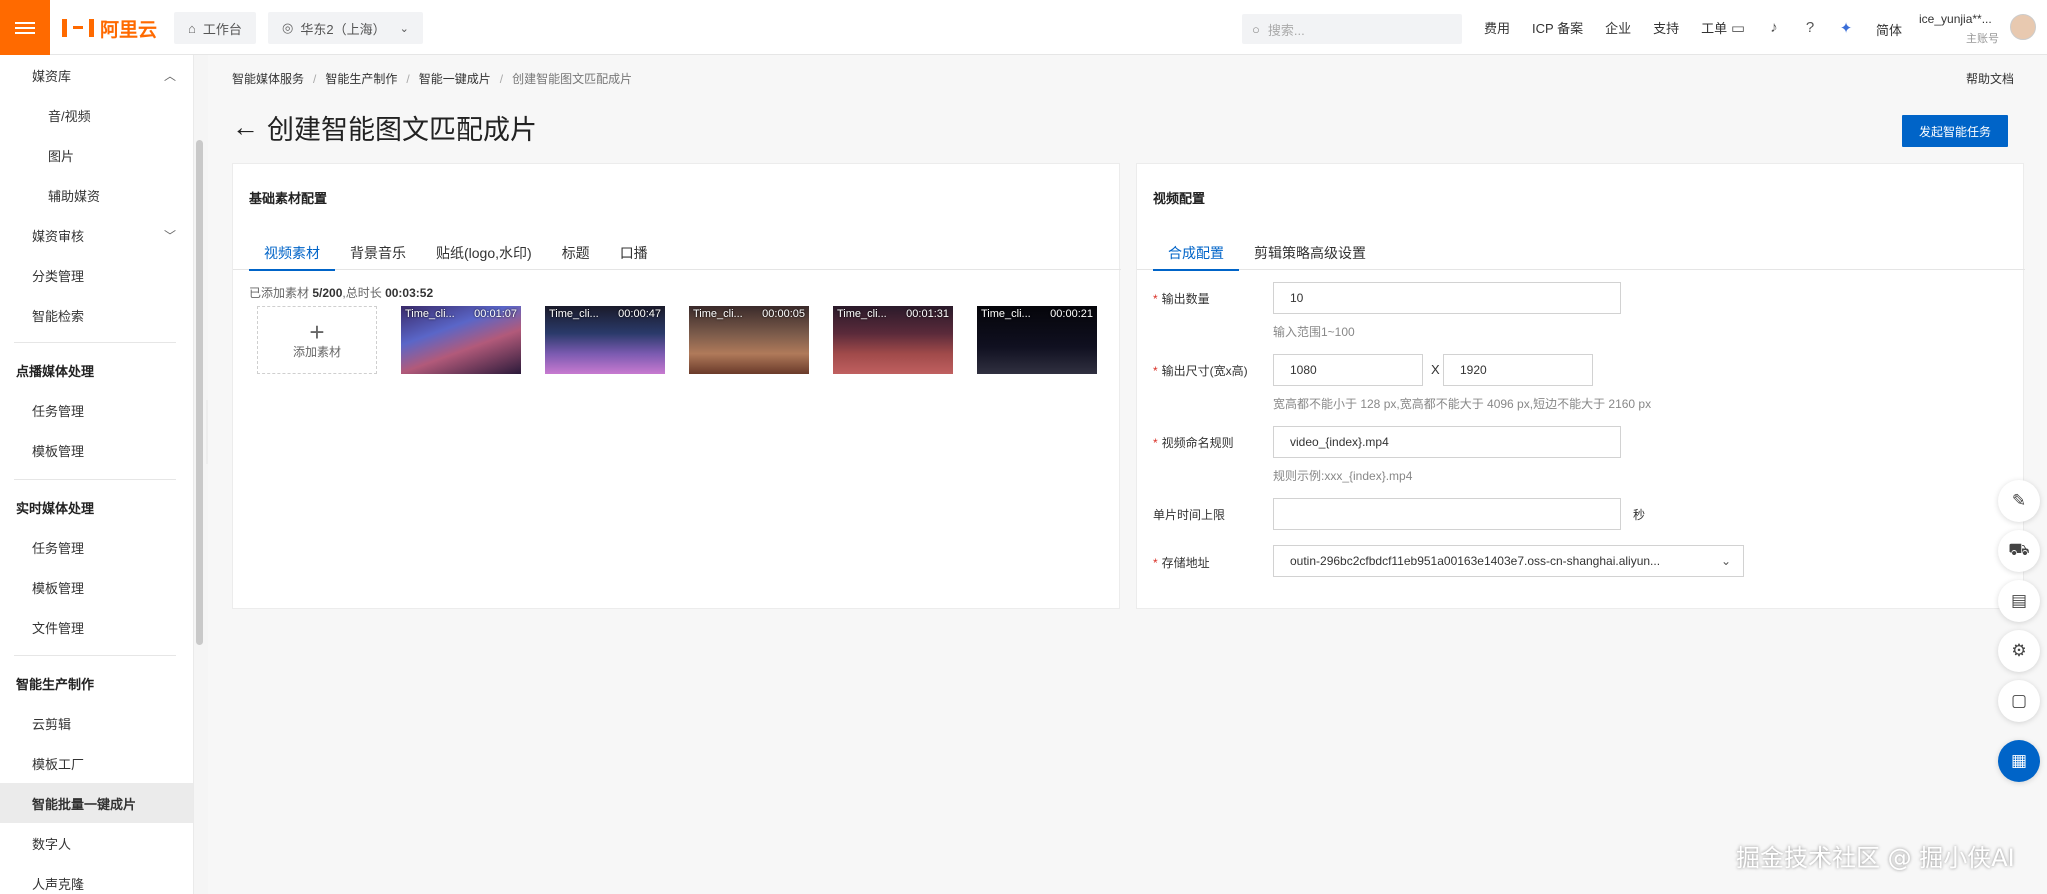 The height and width of the screenshot is (894, 2047). Describe the element at coordinates (1959, 29) in the screenshot. I see `user-menu: ice_yunjia**... 主账号` at that location.